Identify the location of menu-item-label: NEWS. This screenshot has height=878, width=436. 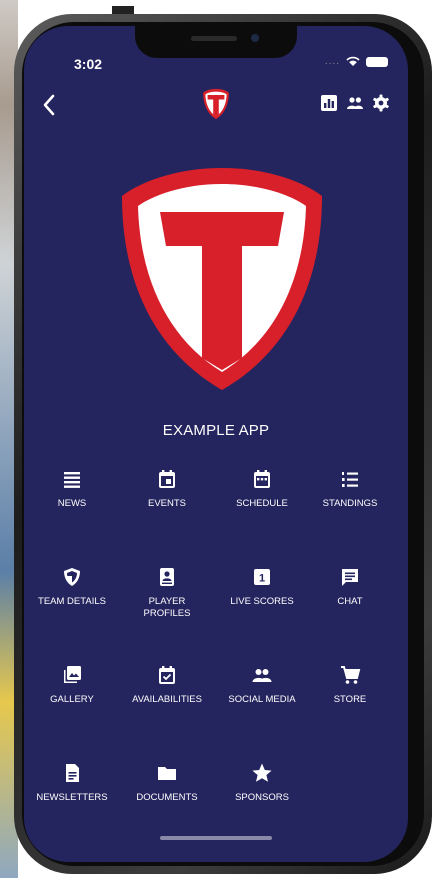
(72, 503).